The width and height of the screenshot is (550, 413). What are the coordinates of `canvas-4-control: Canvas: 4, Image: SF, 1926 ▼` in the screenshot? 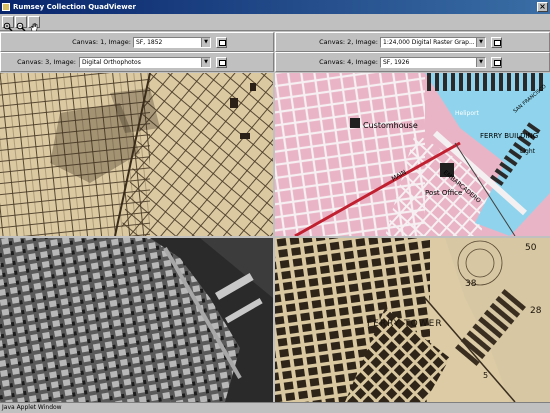 It's located at (412, 62).